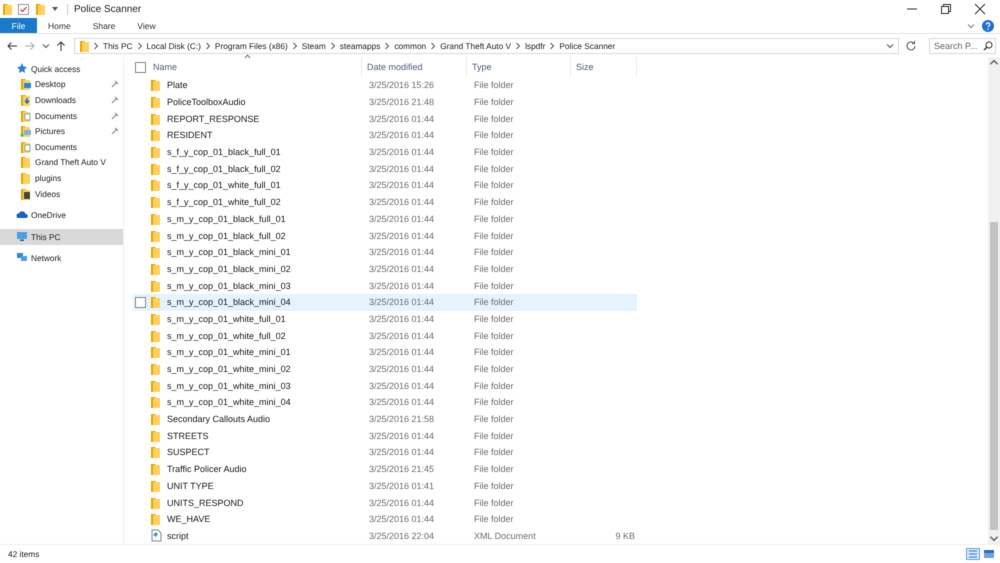 The height and width of the screenshot is (563, 1000). Describe the element at coordinates (535, 45) in the screenshot. I see `breadcrumb: lspdfr` at that location.